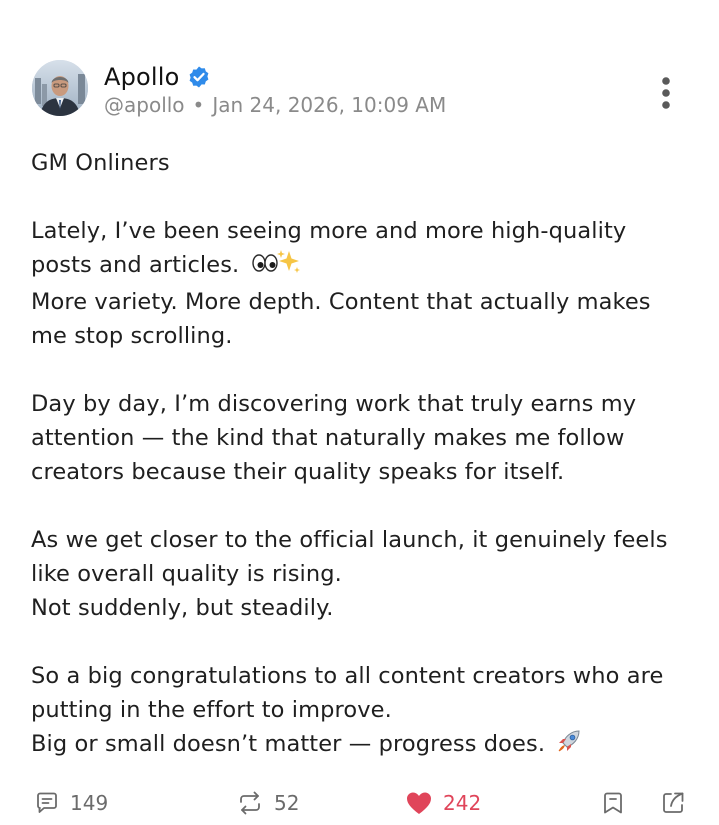  I want to click on repost-button: 52, so click(267, 803).